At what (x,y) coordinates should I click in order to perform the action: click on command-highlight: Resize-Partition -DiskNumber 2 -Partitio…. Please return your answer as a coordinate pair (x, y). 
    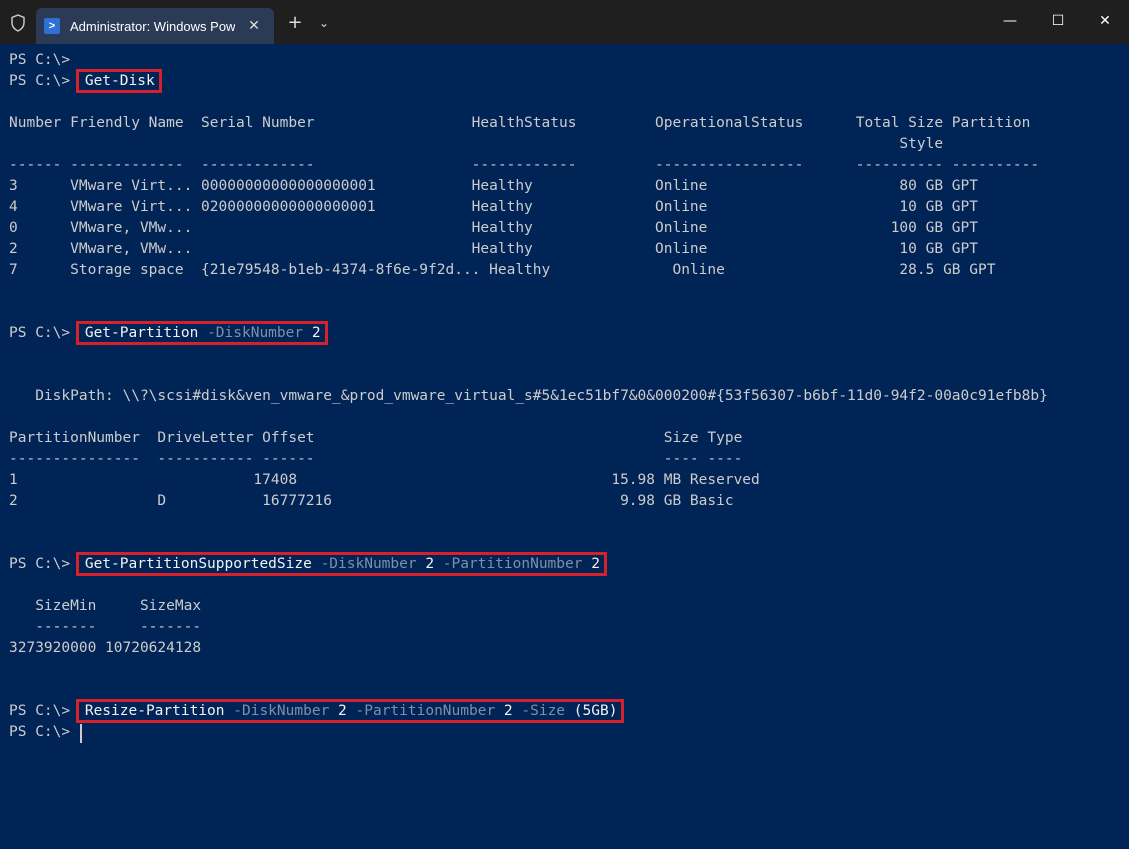
    Looking at the image, I should click on (350, 711).